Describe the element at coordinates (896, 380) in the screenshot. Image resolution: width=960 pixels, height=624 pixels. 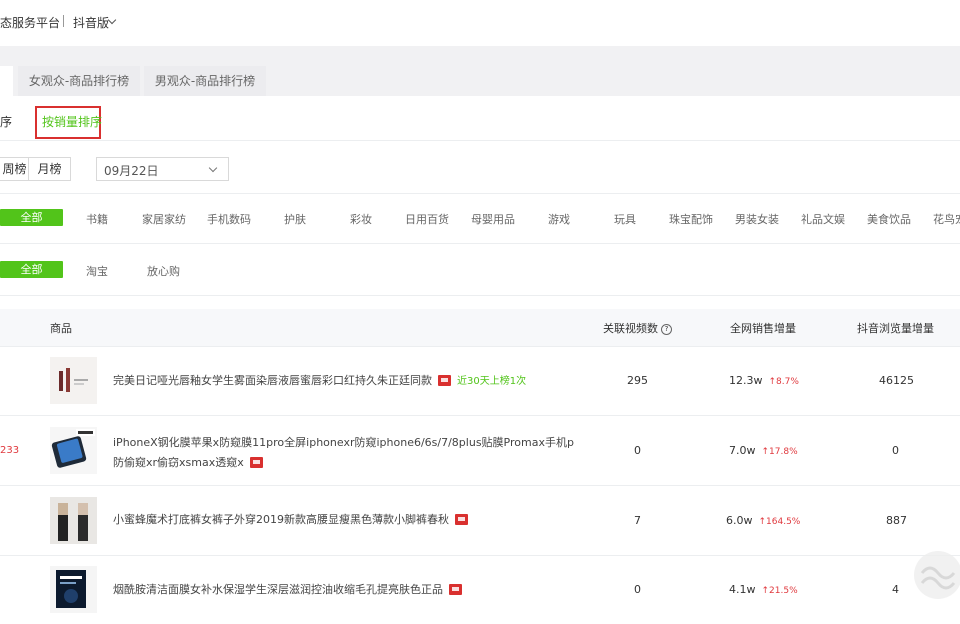
I see `views-count: 46125` at that location.